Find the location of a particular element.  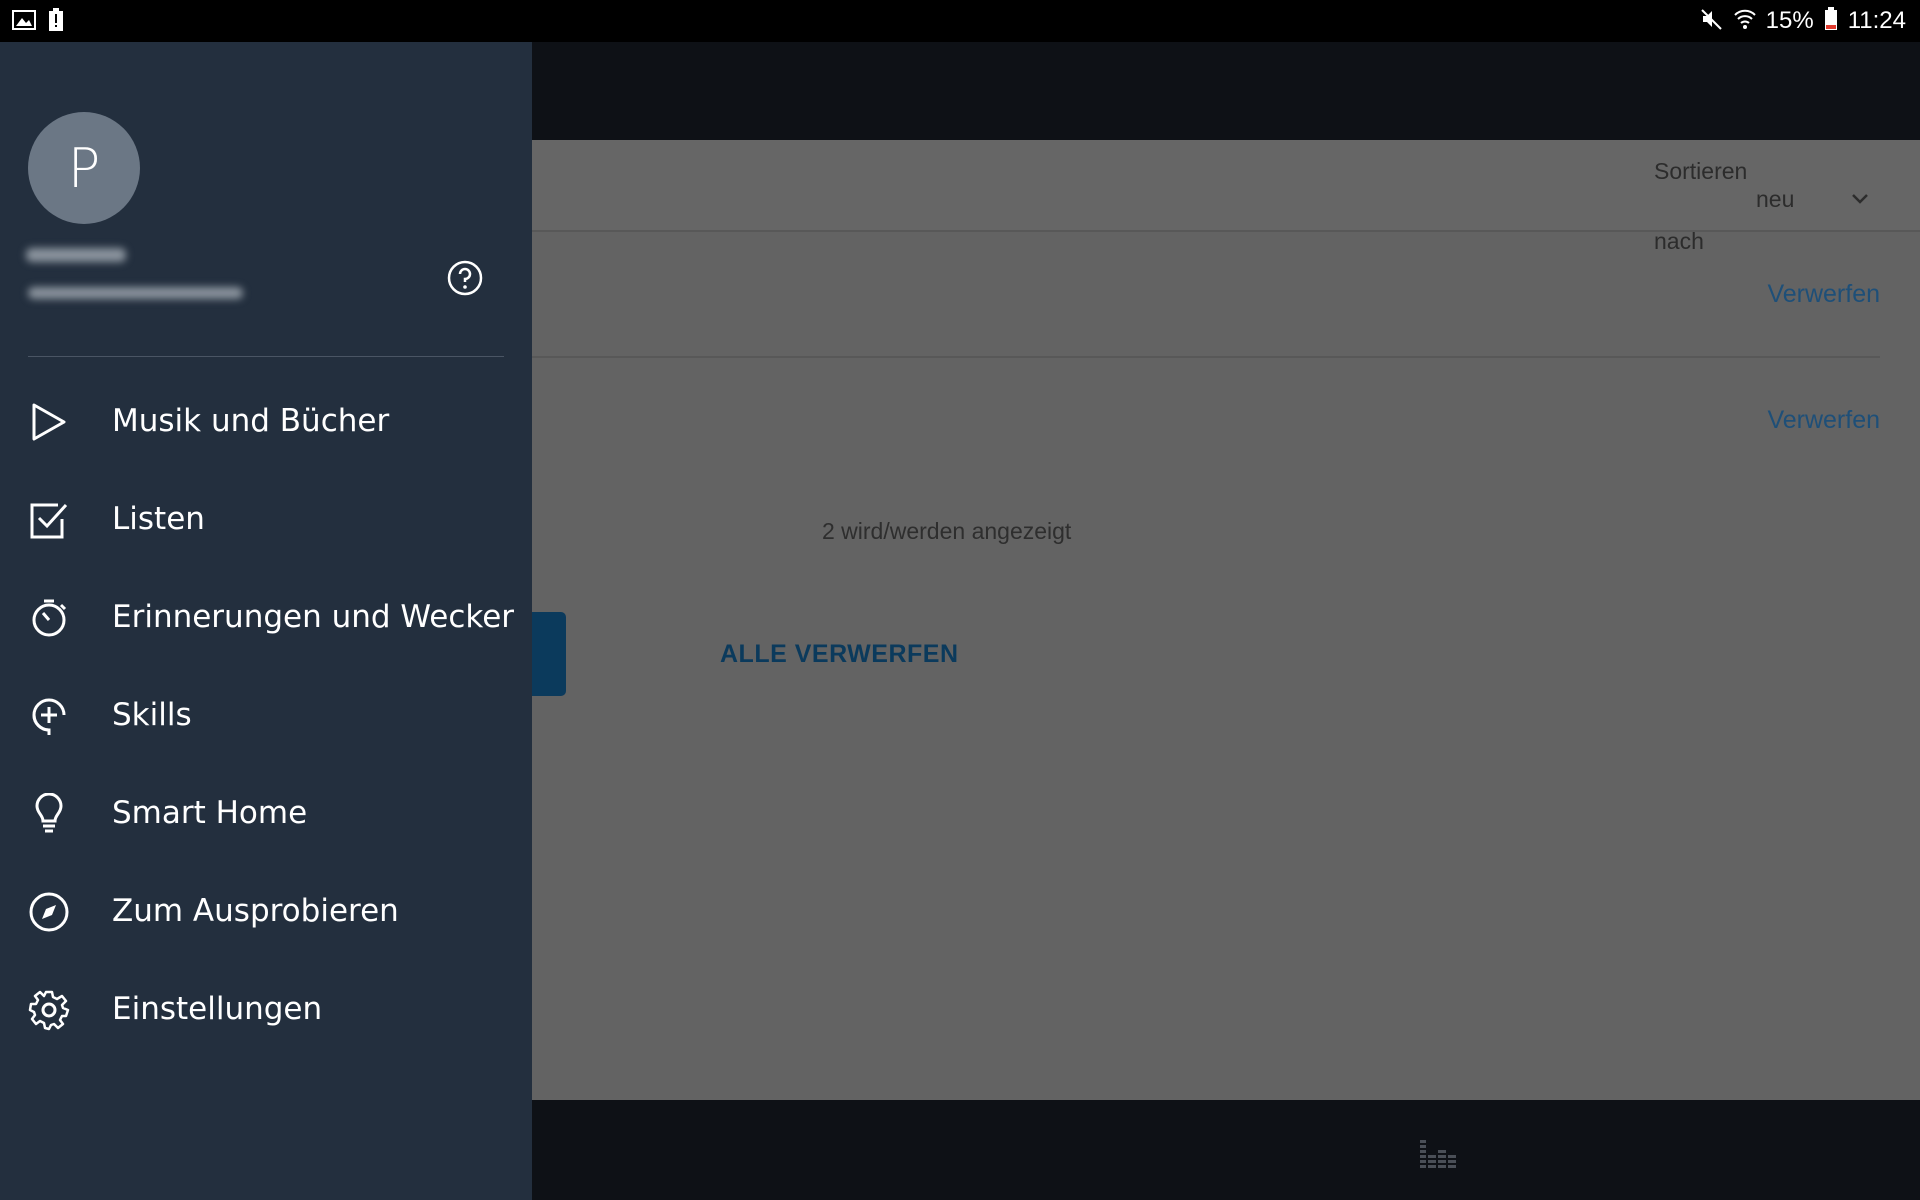

menu-item-lists: Listen is located at coordinates (266, 519).